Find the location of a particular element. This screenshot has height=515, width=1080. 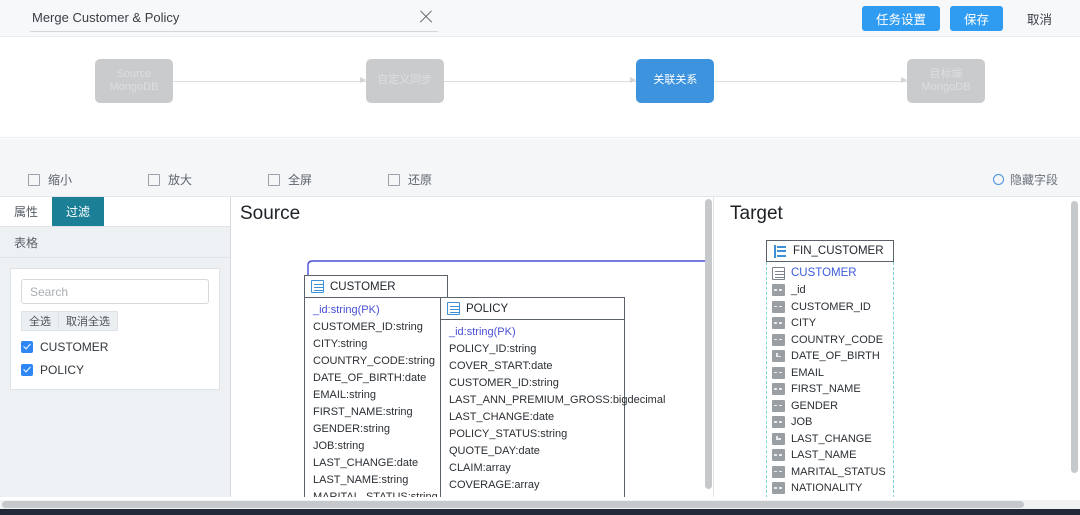

zoom-in-tool: 放大 is located at coordinates (170, 179).